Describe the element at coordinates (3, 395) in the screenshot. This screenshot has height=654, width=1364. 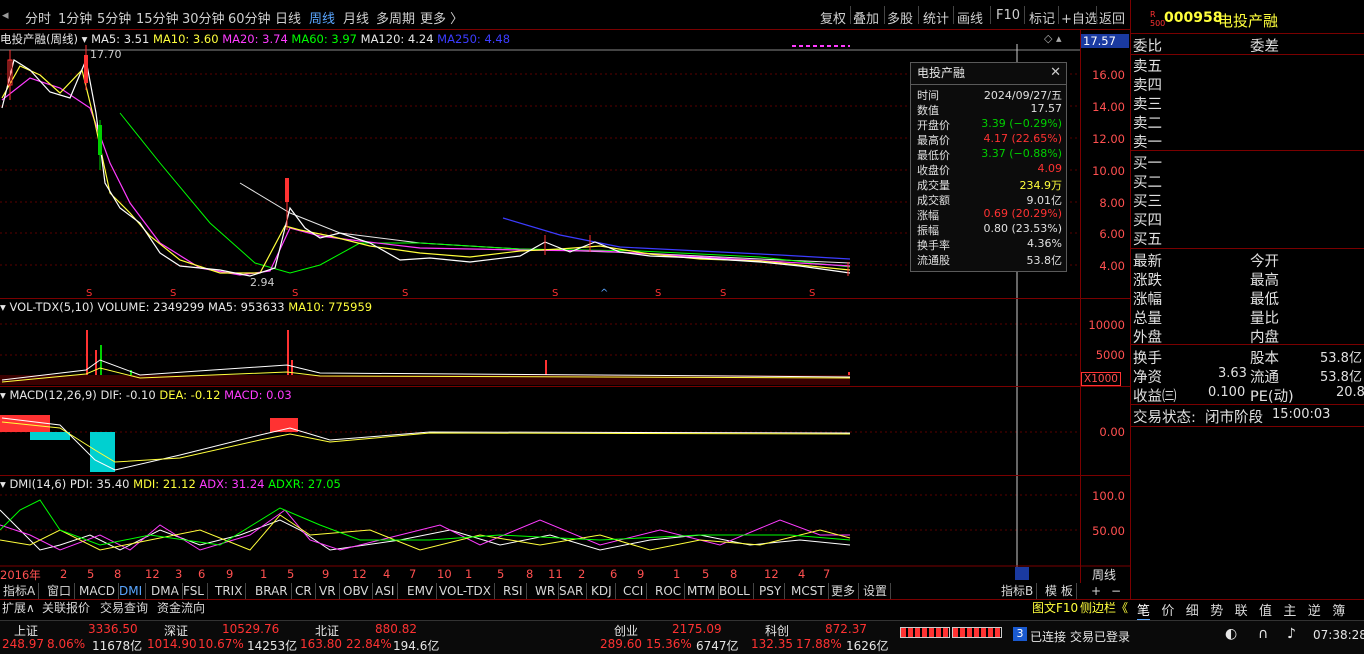
I see `macd-collapse-icon: ▾` at that location.